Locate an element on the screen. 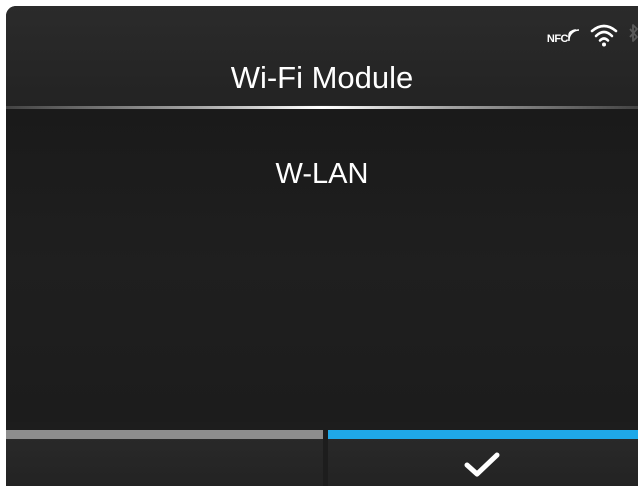 The width and height of the screenshot is (638, 486). softkey-left-button is located at coordinates (164, 458).